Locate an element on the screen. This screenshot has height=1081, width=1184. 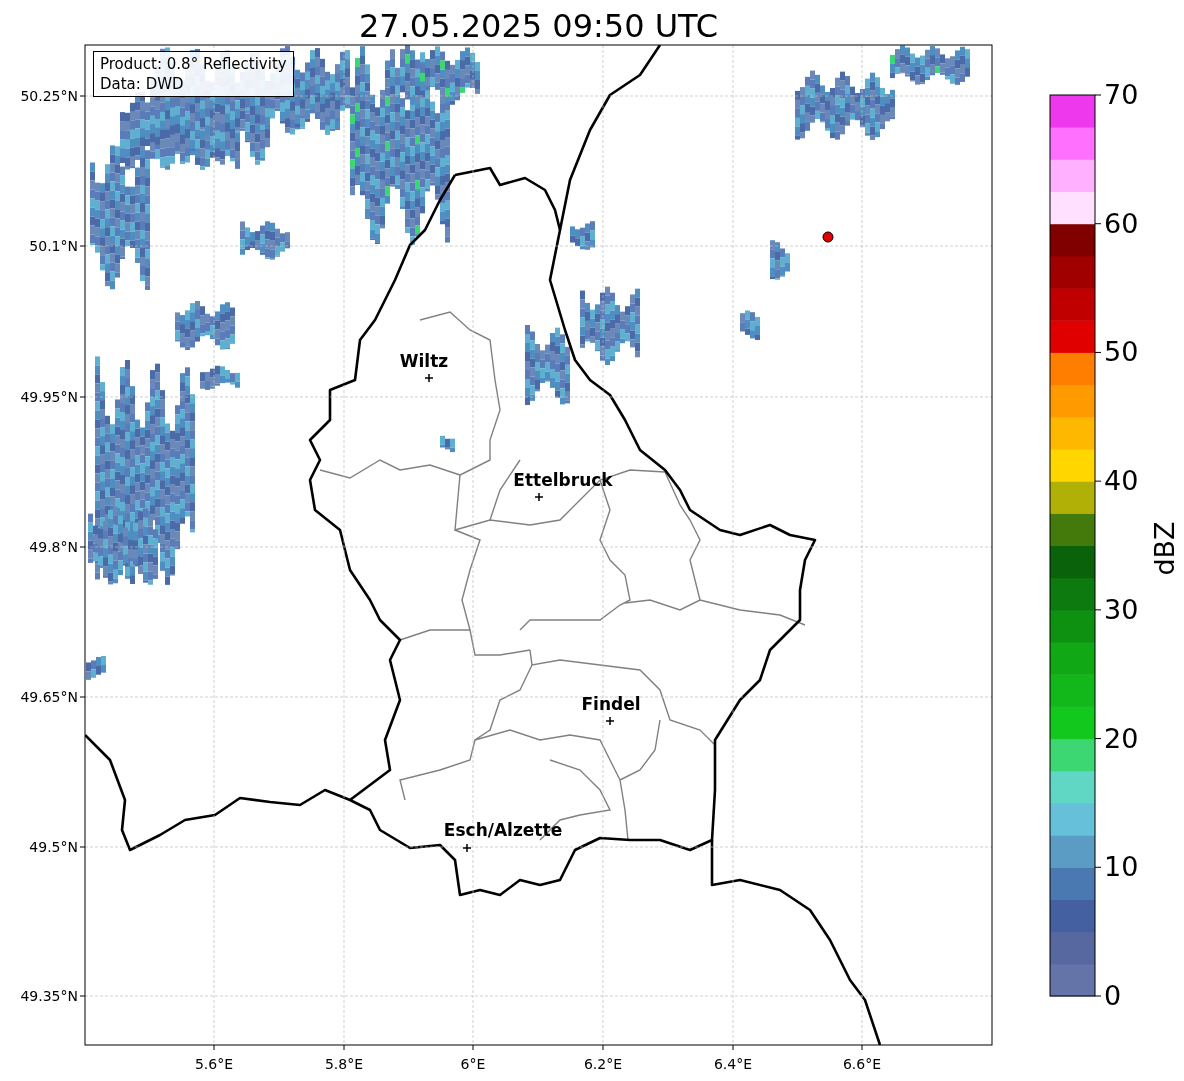
latitude-tick-label: 50.1°N is located at coordinates (53, 246).